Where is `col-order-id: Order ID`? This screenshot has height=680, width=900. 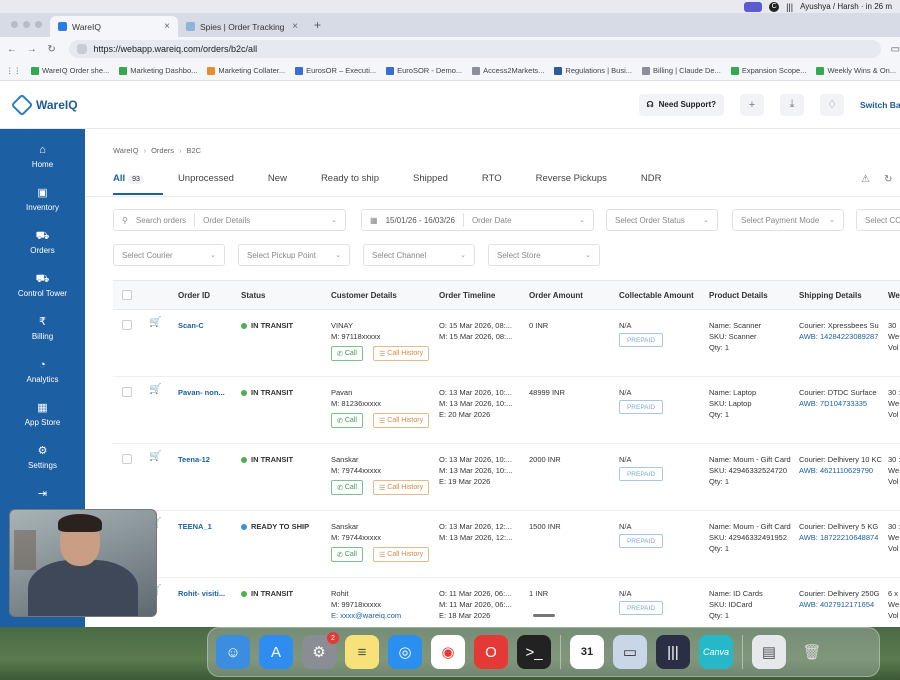 col-order-id: Order ID is located at coordinates (194, 295).